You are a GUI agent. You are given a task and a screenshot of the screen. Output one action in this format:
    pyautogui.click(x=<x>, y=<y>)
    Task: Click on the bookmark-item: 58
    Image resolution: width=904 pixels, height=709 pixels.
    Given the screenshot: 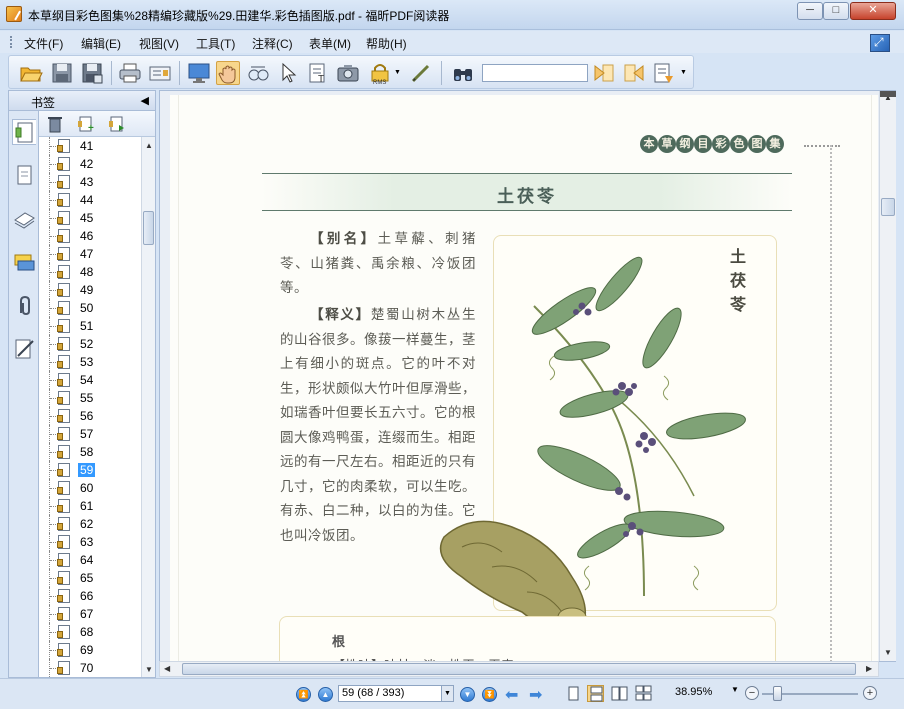 What is the action you would take?
    pyautogui.click(x=90, y=452)
    